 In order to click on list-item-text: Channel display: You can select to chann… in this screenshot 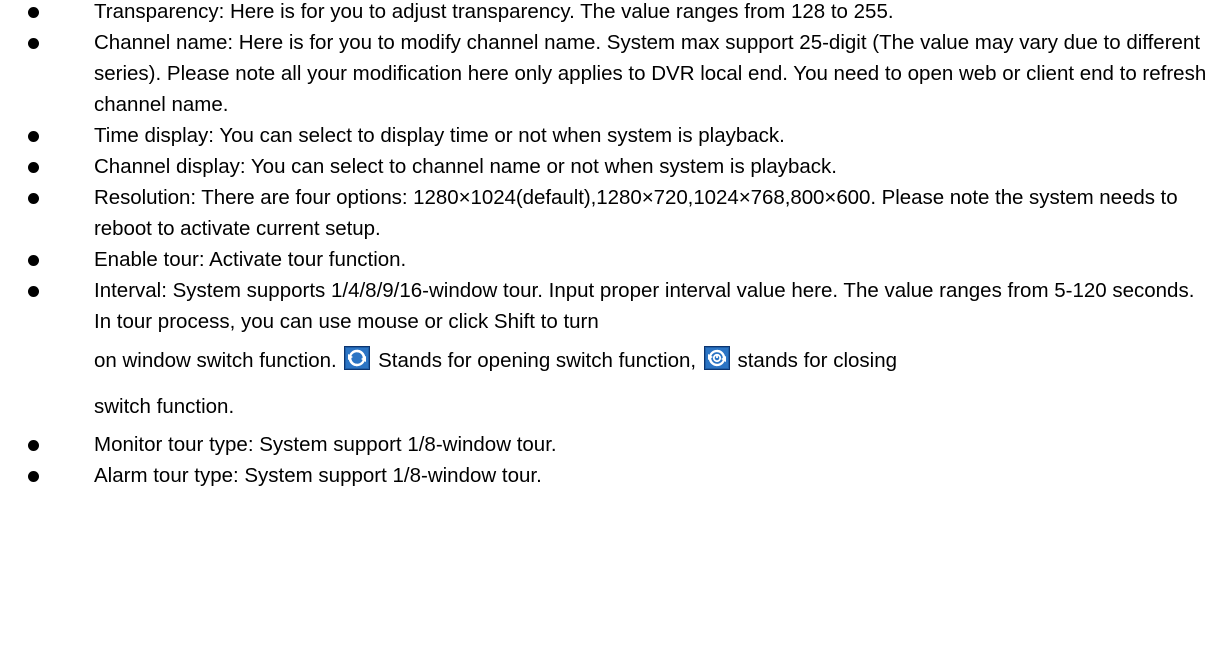, I will do `click(465, 166)`.